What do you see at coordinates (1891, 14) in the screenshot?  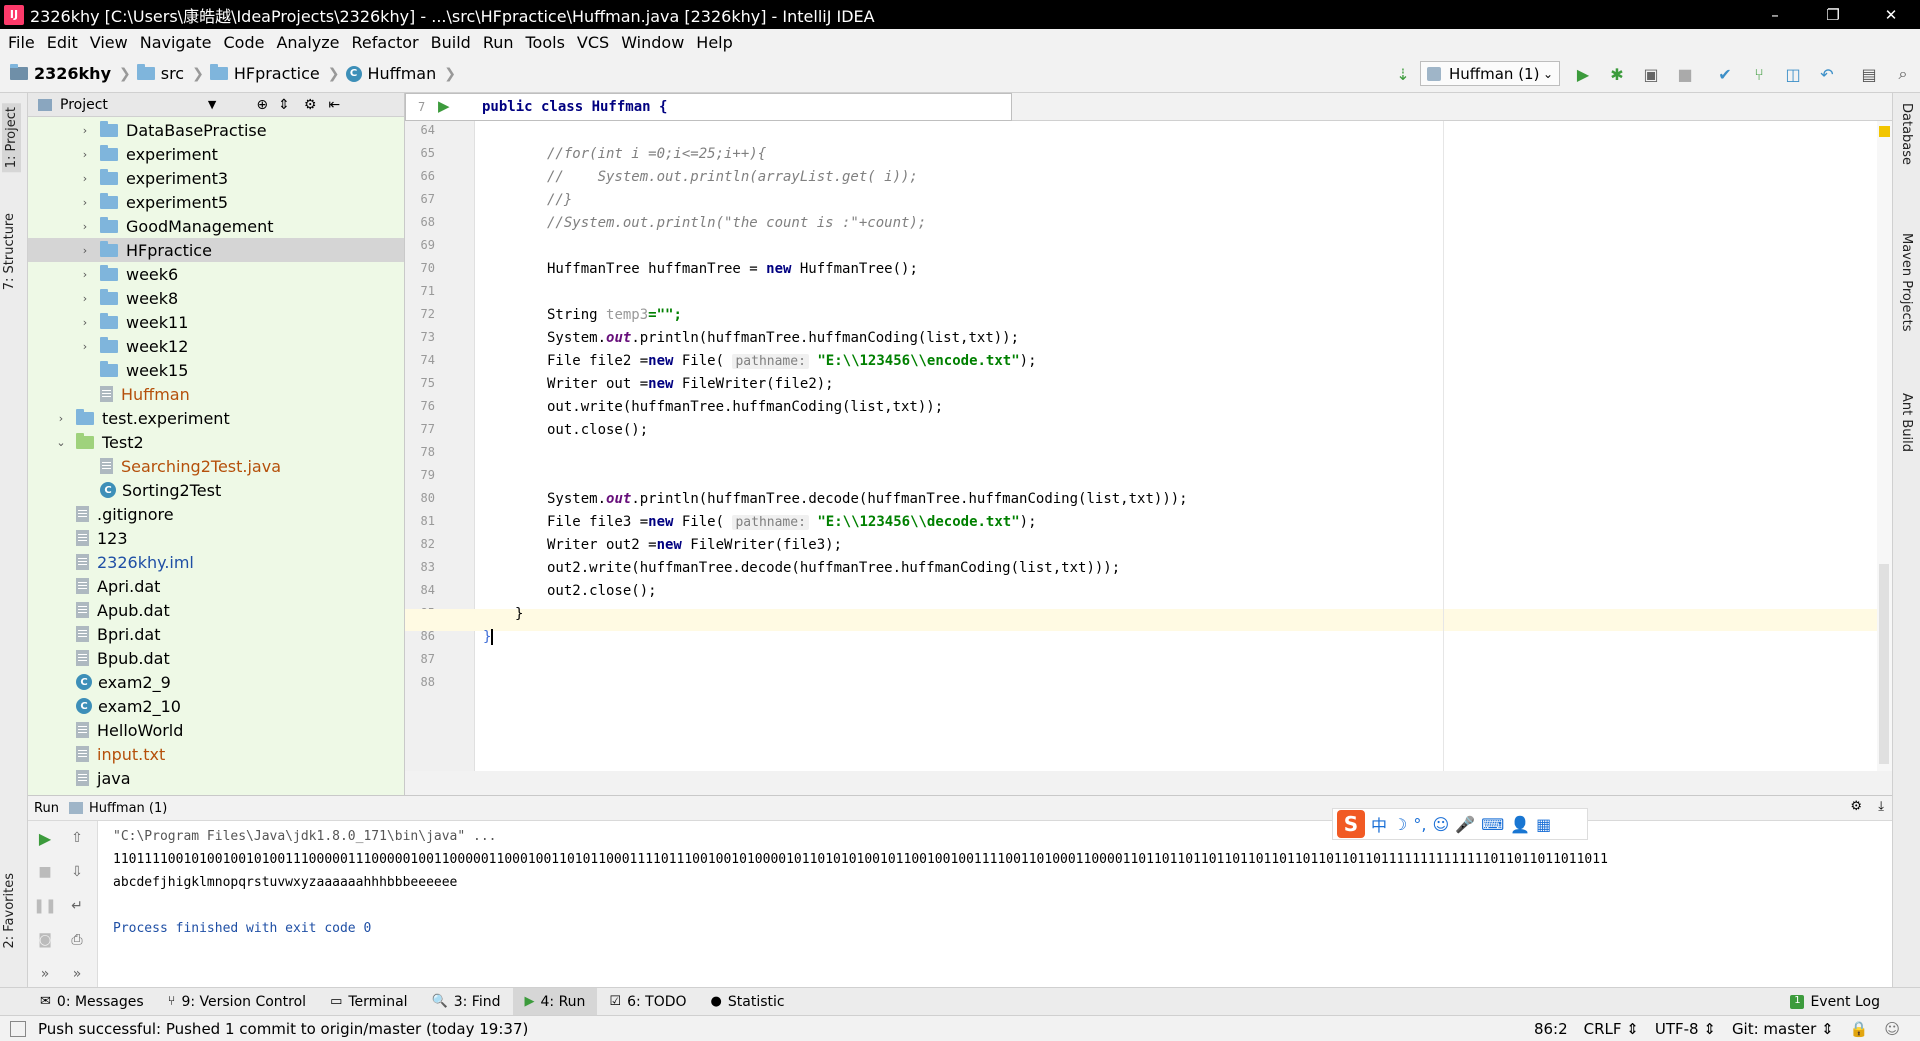 I see `close-button: ✕` at bounding box center [1891, 14].